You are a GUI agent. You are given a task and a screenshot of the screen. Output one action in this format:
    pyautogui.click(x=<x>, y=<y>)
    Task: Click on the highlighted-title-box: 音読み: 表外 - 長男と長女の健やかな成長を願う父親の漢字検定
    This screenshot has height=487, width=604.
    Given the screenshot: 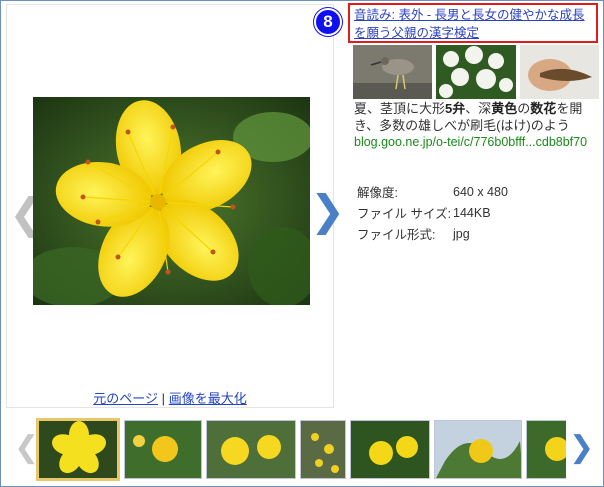 What is the action you would take?
    pyautogui.click(x=473, y=23)
    